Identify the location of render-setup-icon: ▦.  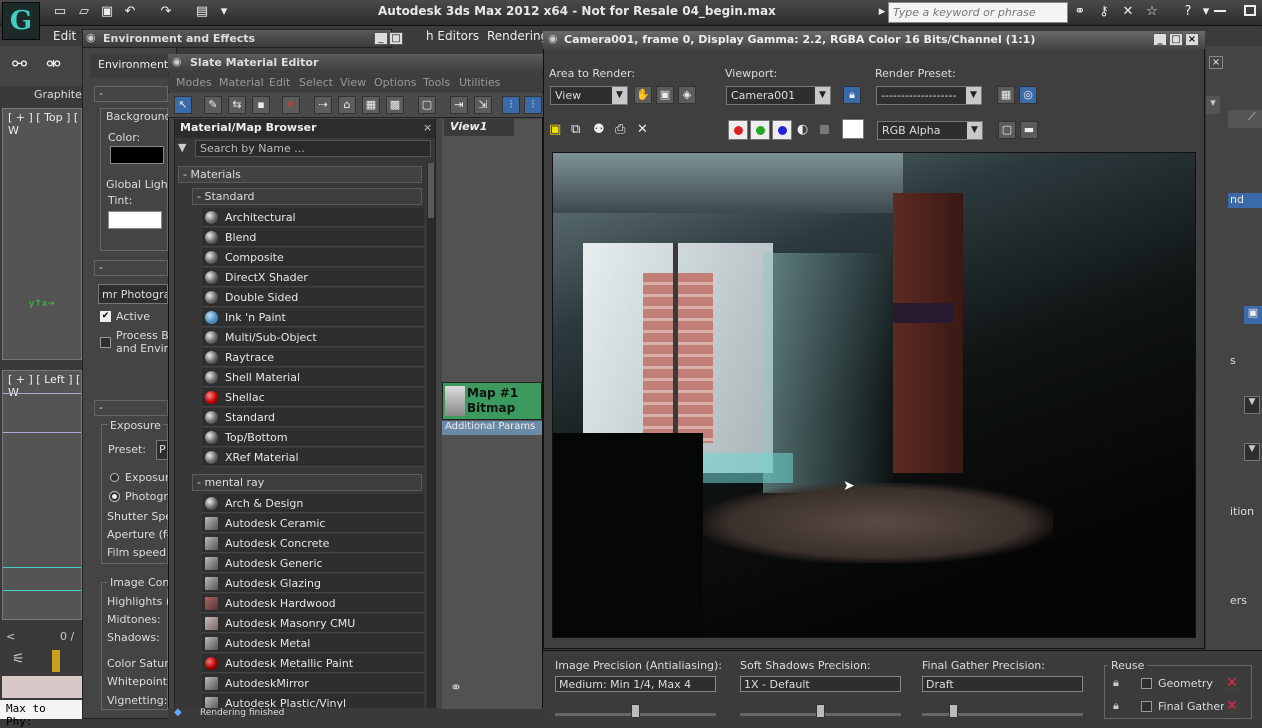
(1006, 95).